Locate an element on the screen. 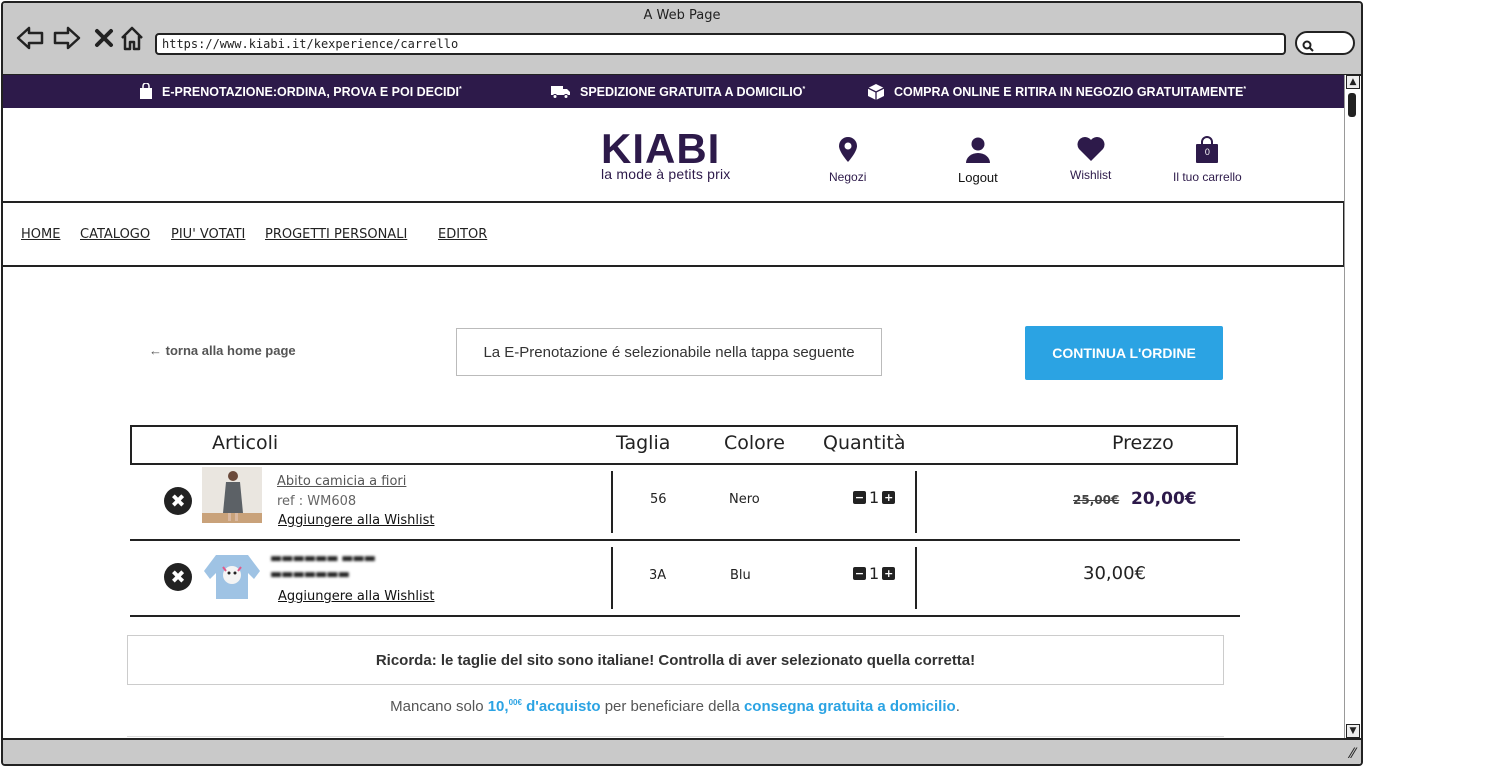  status-bar: ⁄⁄ is located at coordinates (682, 751).